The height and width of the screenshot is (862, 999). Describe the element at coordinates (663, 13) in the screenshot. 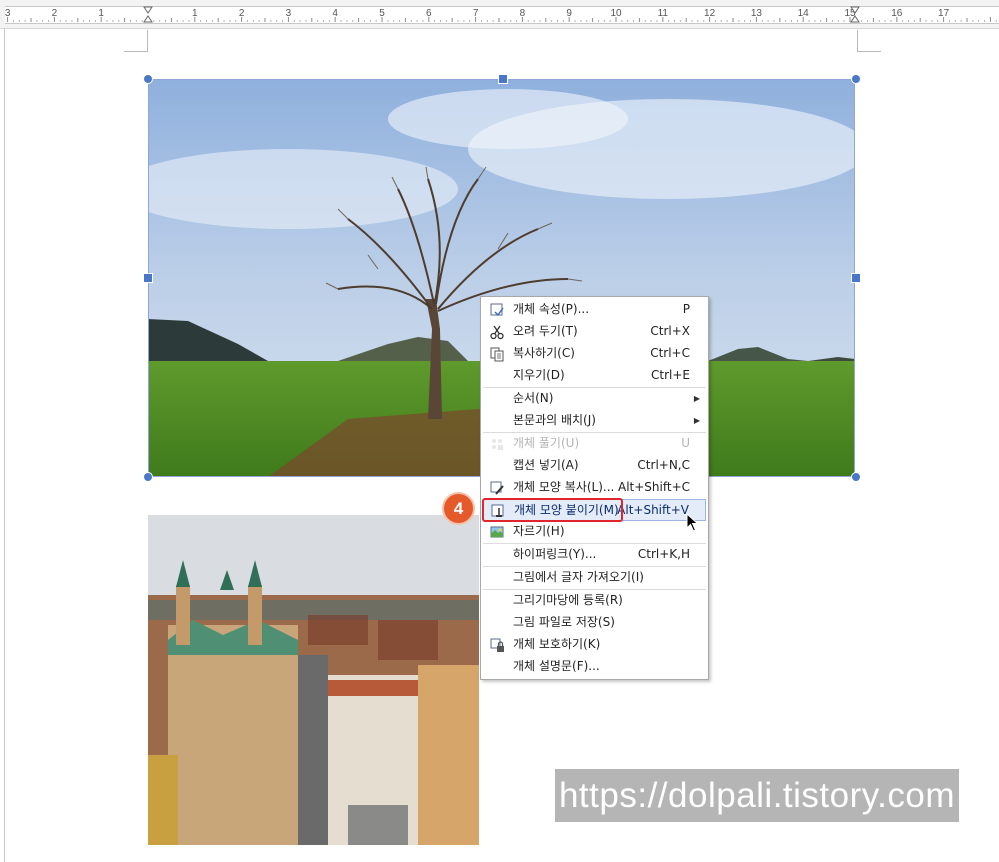

I see `ruler-label: 11` at that location.